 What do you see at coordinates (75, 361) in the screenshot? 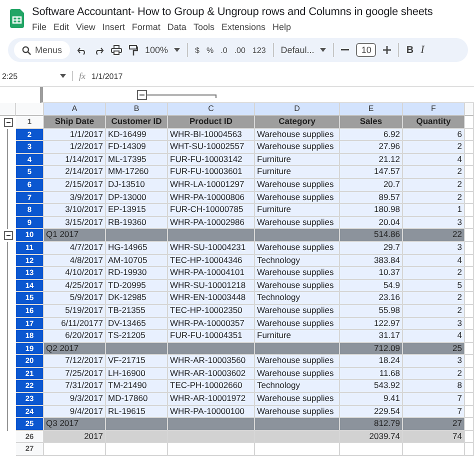
I see `table-cell: 7/12/2017` at bounding box center [75, 361].